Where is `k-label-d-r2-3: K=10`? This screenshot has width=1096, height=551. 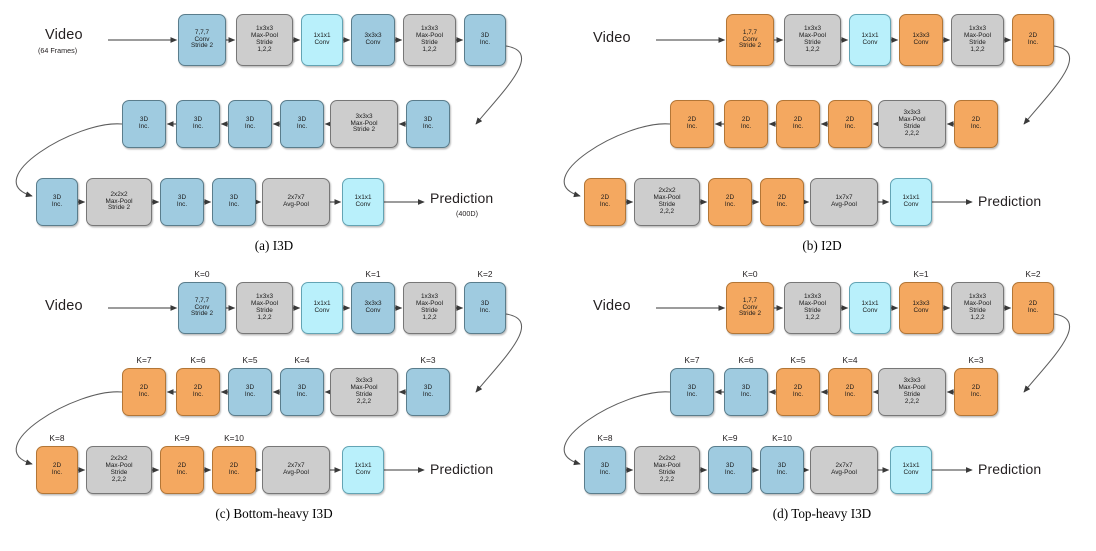
k-label-d-r2-3: K=10 is located at coordinates (782, 438).